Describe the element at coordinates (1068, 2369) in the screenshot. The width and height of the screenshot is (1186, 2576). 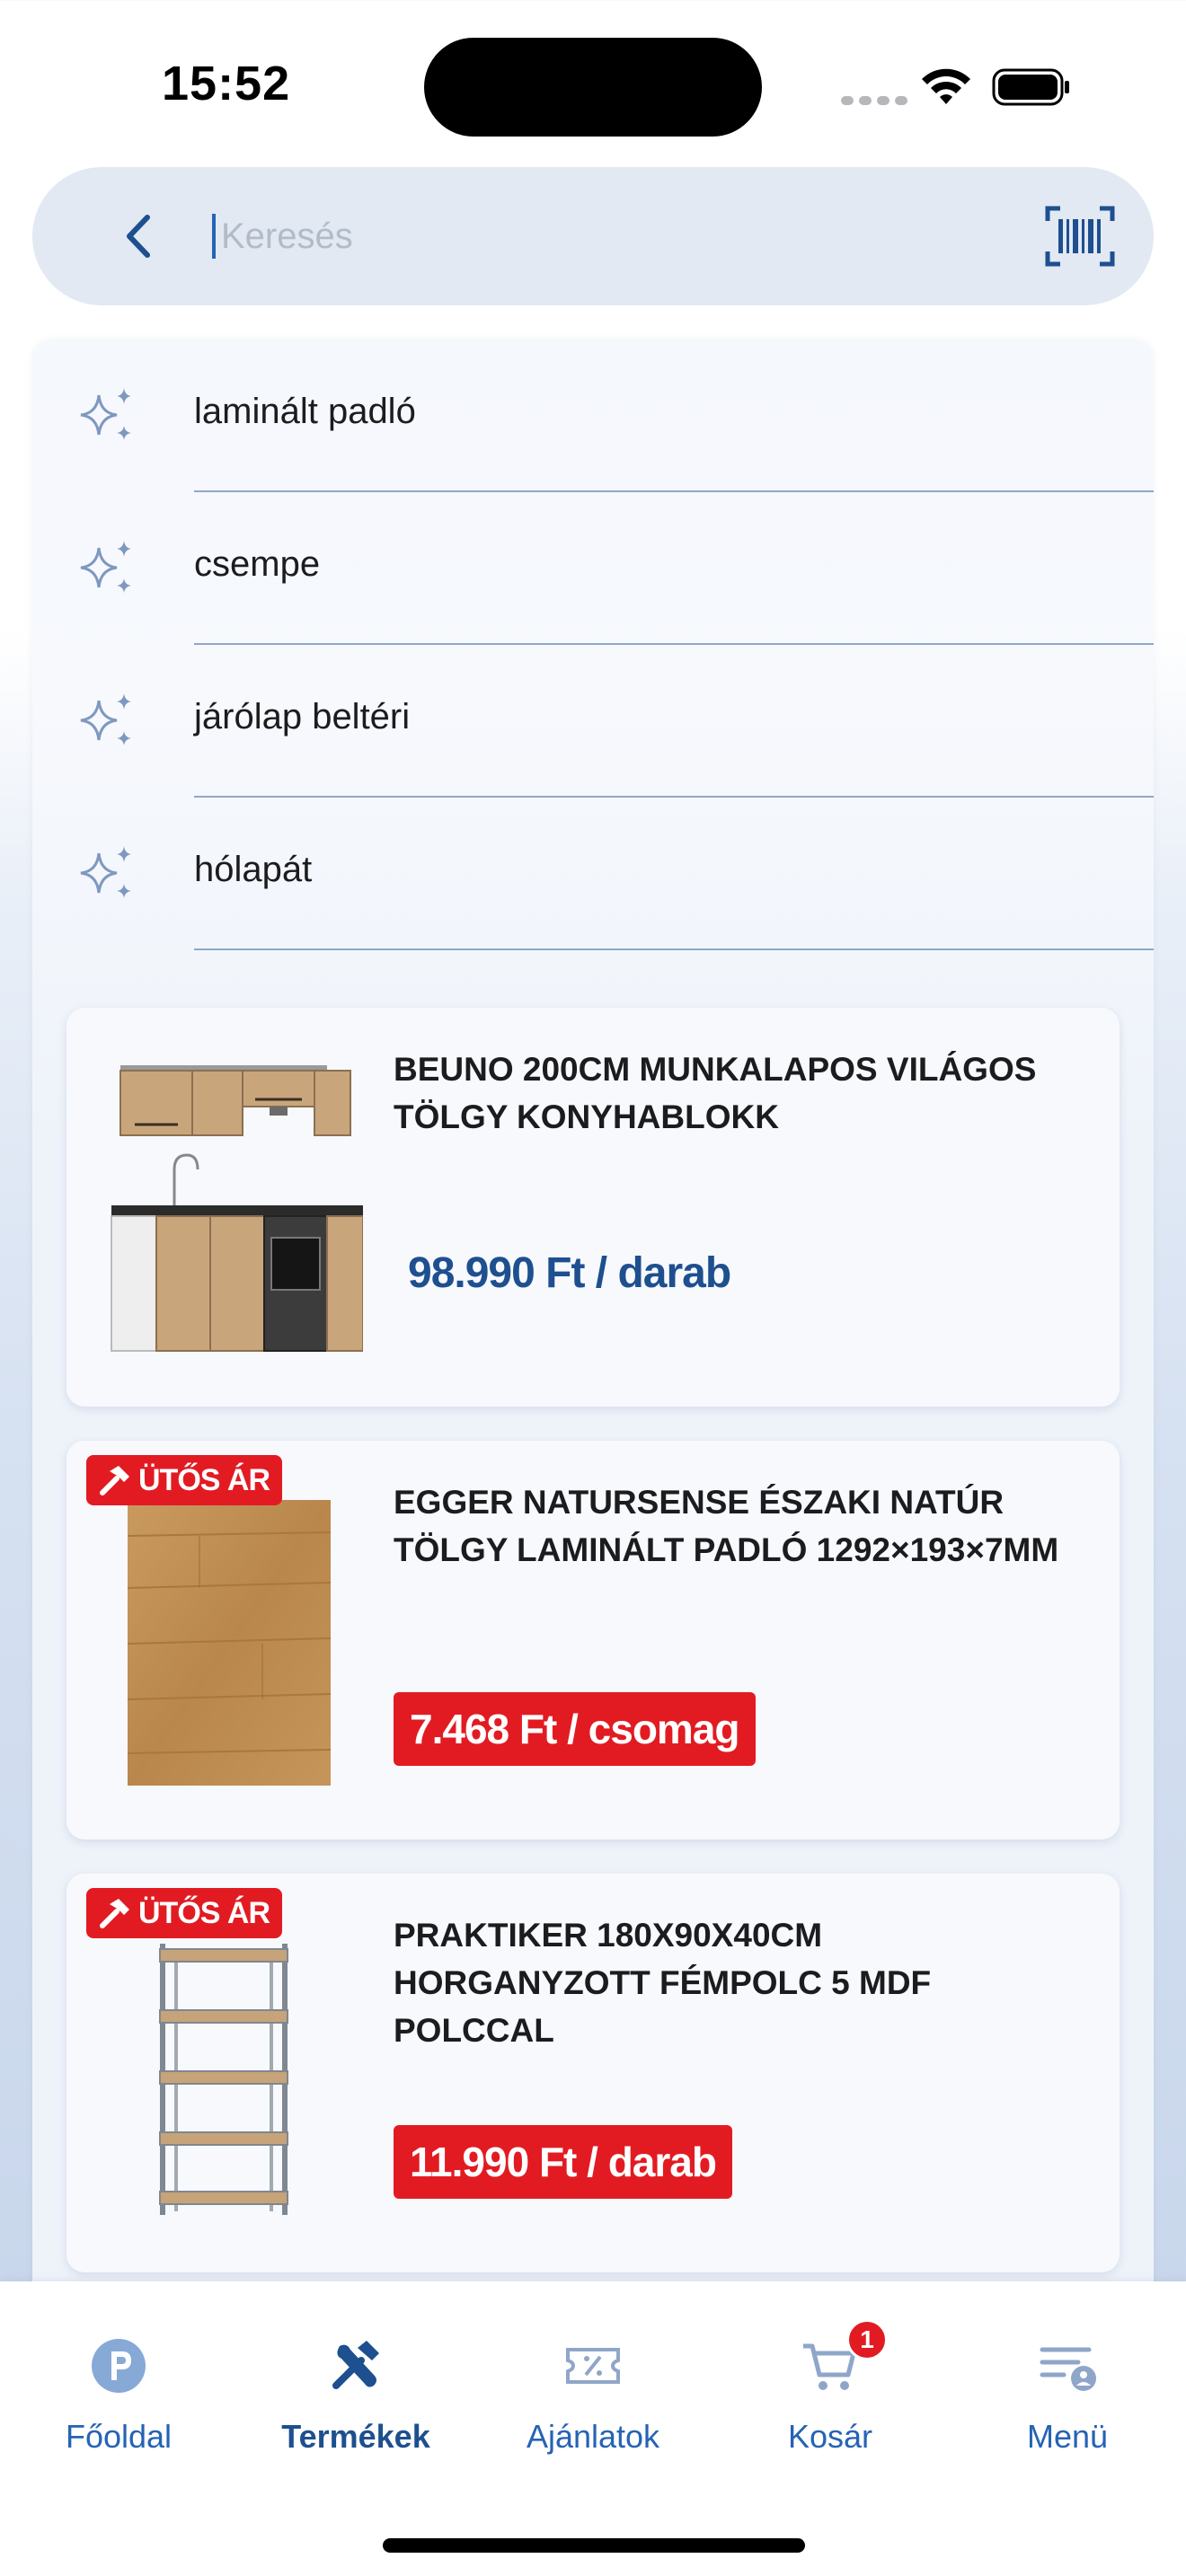
I see `menu-profile-icon` at that location.